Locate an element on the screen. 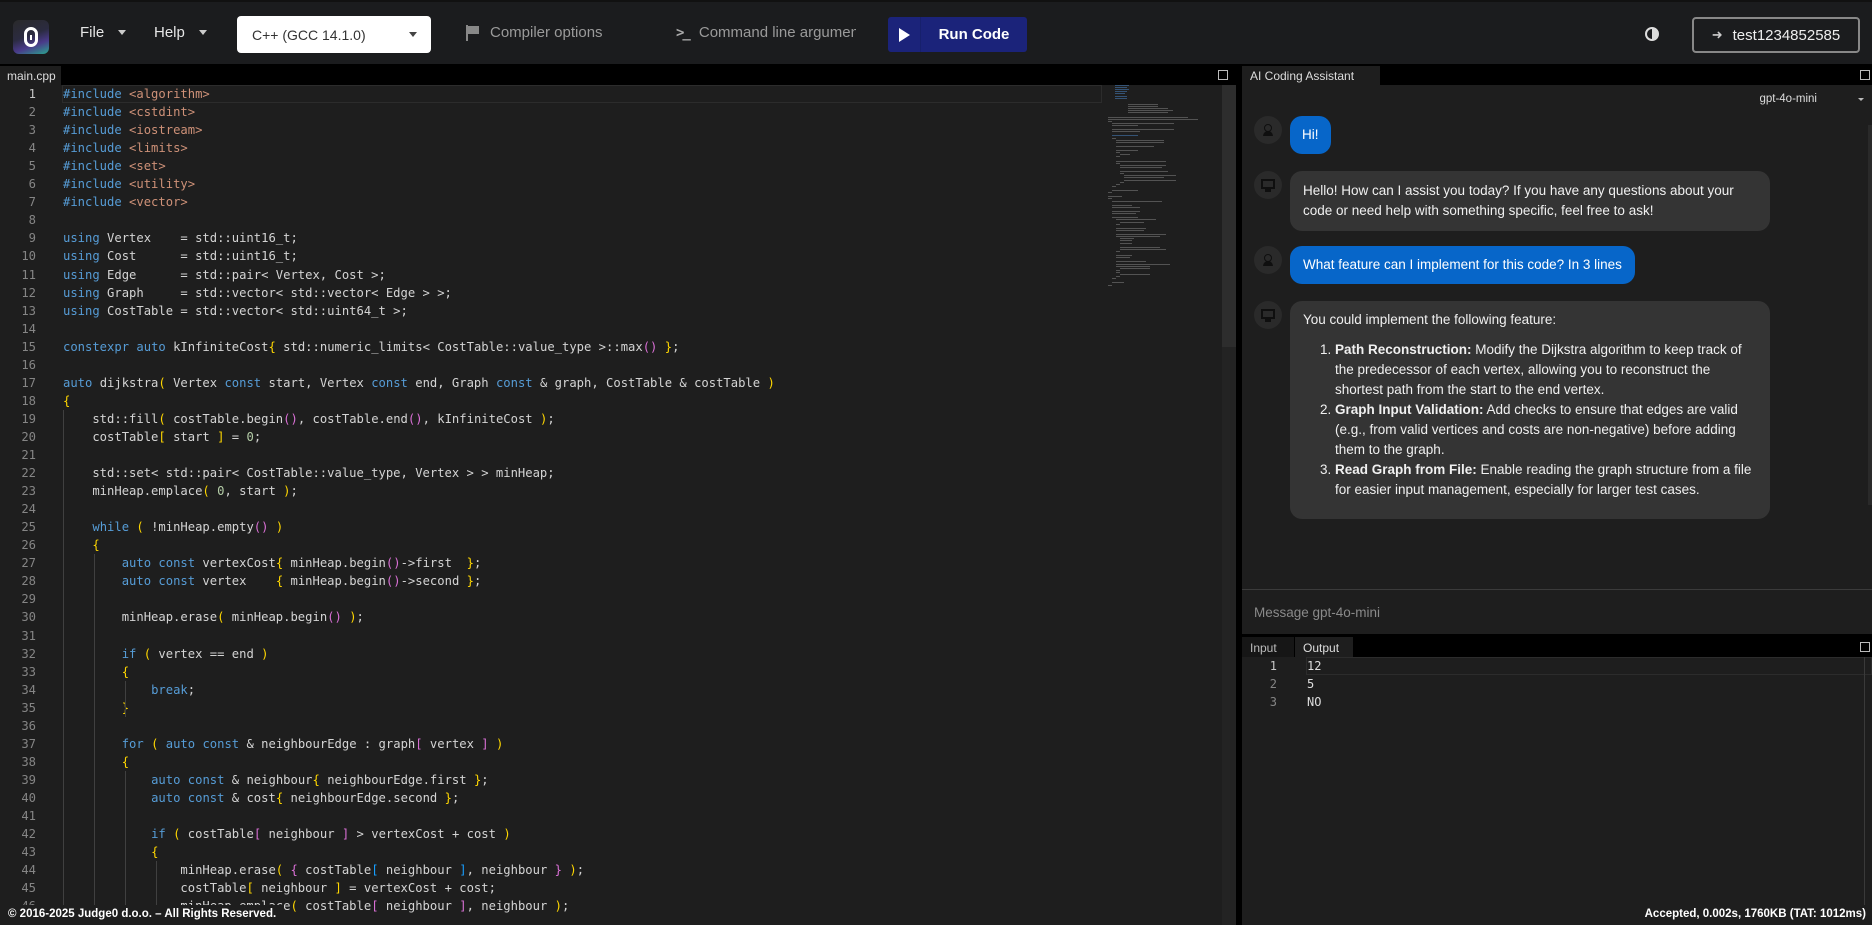 This screenshot has height=925, width=1872. code-line: 20 costTable[ start ] = 0; is located at coordinates (550, 437).